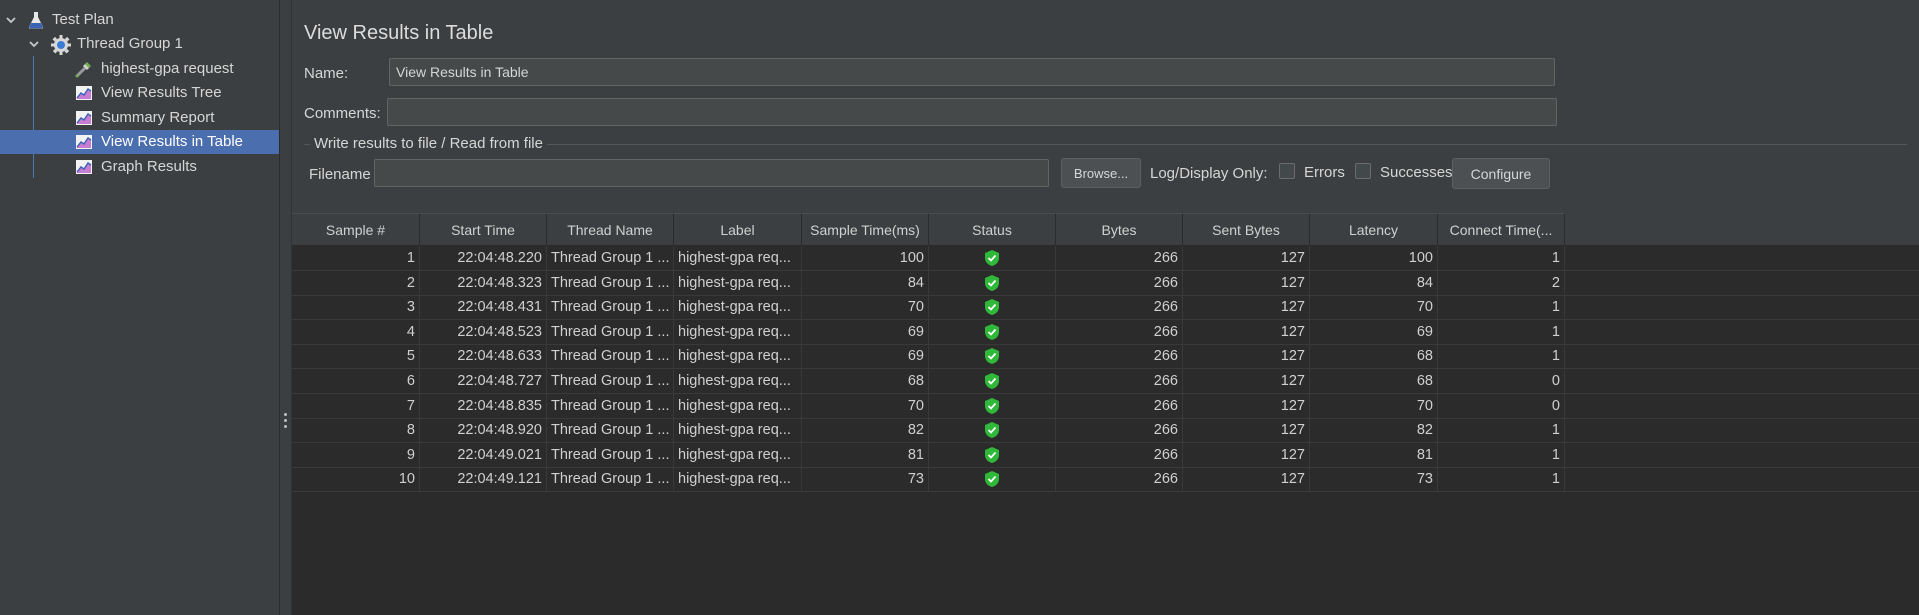 The width and height of the screenshot is (1919, 615). What do you see at coordinates (610, 229) in the screenshot?
I see `column-header-thread-name: Thread Name` at bounding box center [610, 229].